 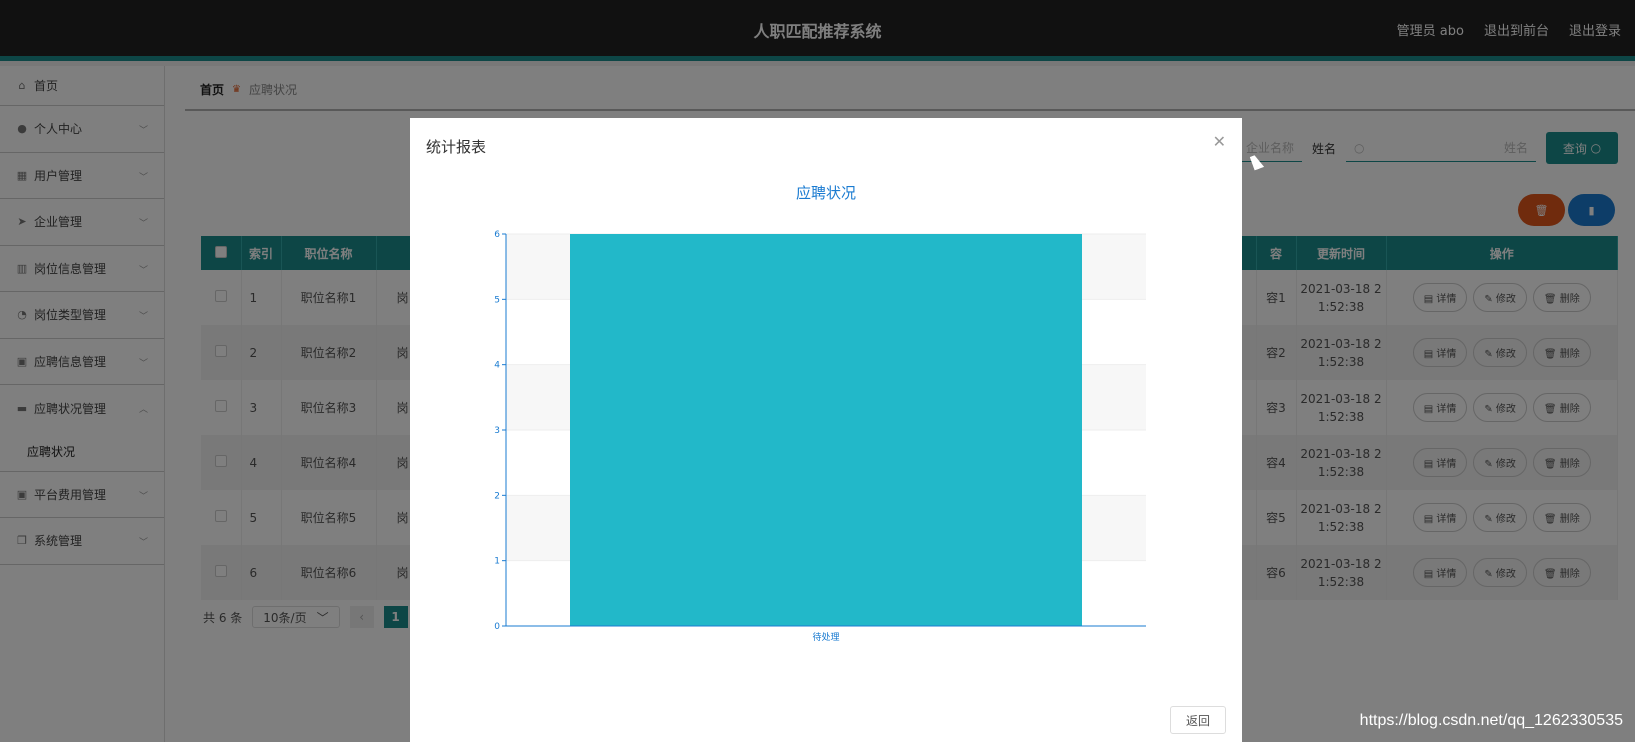 What do you see at coordinates (826, 193) in the screenshot?
I see `chart-title: 应聘状况` at bounding box center [826, 193].